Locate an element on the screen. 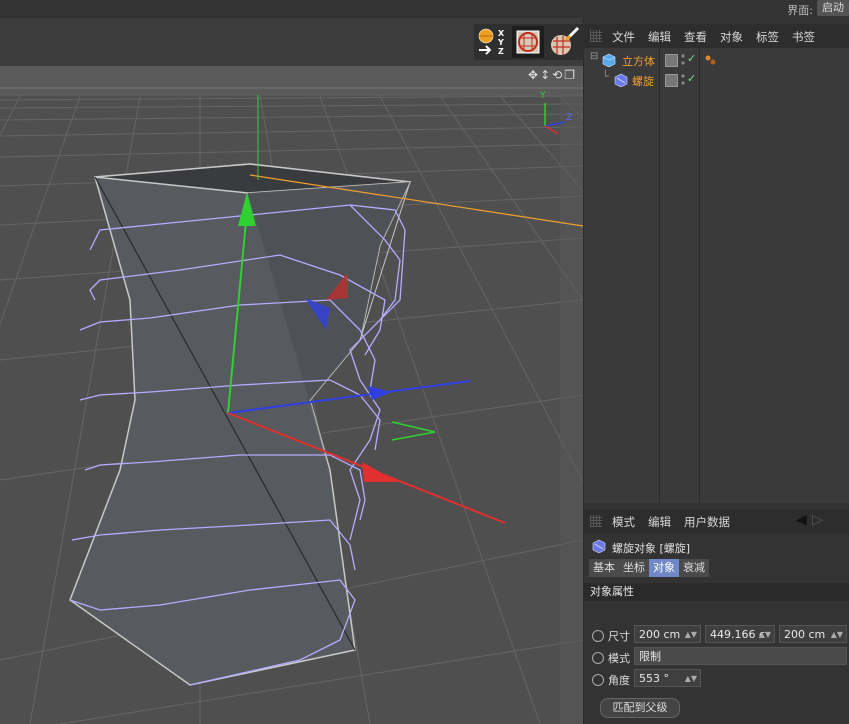 The height and width of the screenshot is (724, 849). menu-view: 查看 is located at coordinates (695, 37).